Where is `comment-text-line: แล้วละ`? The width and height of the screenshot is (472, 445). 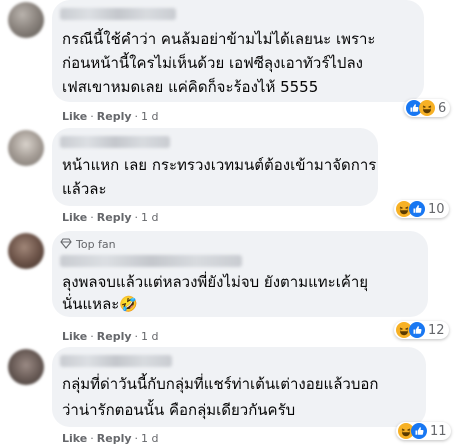 comment-text-line: แล้วละ is located at coordinates (84, 189).